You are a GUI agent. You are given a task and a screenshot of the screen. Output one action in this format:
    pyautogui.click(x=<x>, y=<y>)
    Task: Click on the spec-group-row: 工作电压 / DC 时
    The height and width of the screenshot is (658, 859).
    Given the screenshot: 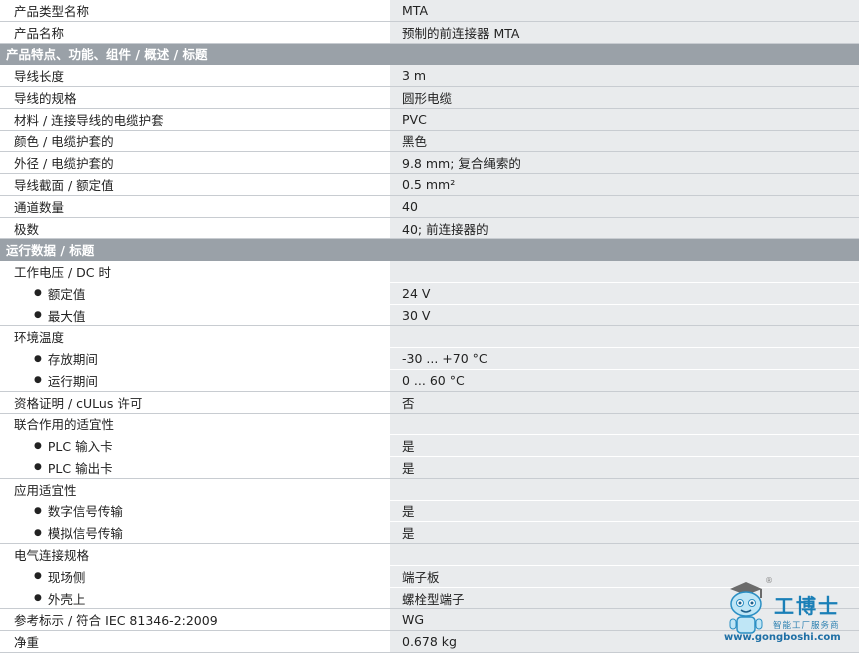 What is the action you would take?
    pyautogui.click(x=429, y=272)
    